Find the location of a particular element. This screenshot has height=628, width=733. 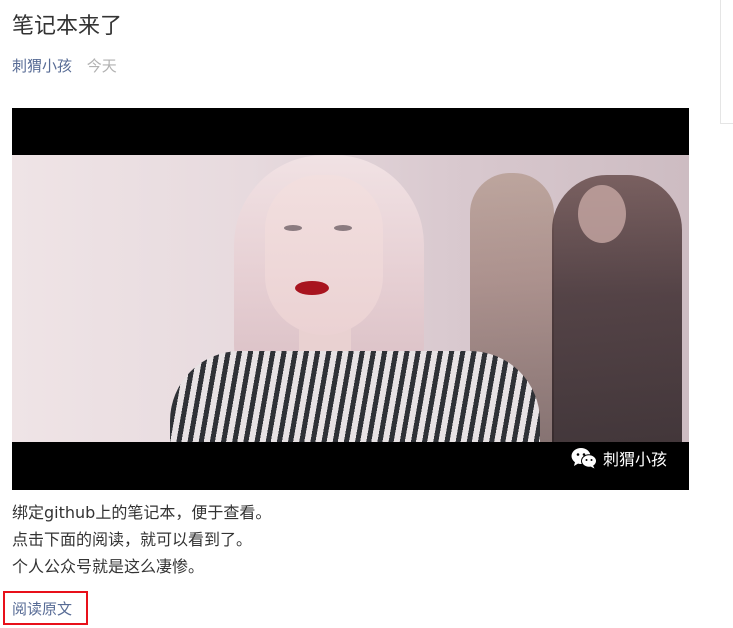

subject-eye-right is located at coordinates (343, 228).